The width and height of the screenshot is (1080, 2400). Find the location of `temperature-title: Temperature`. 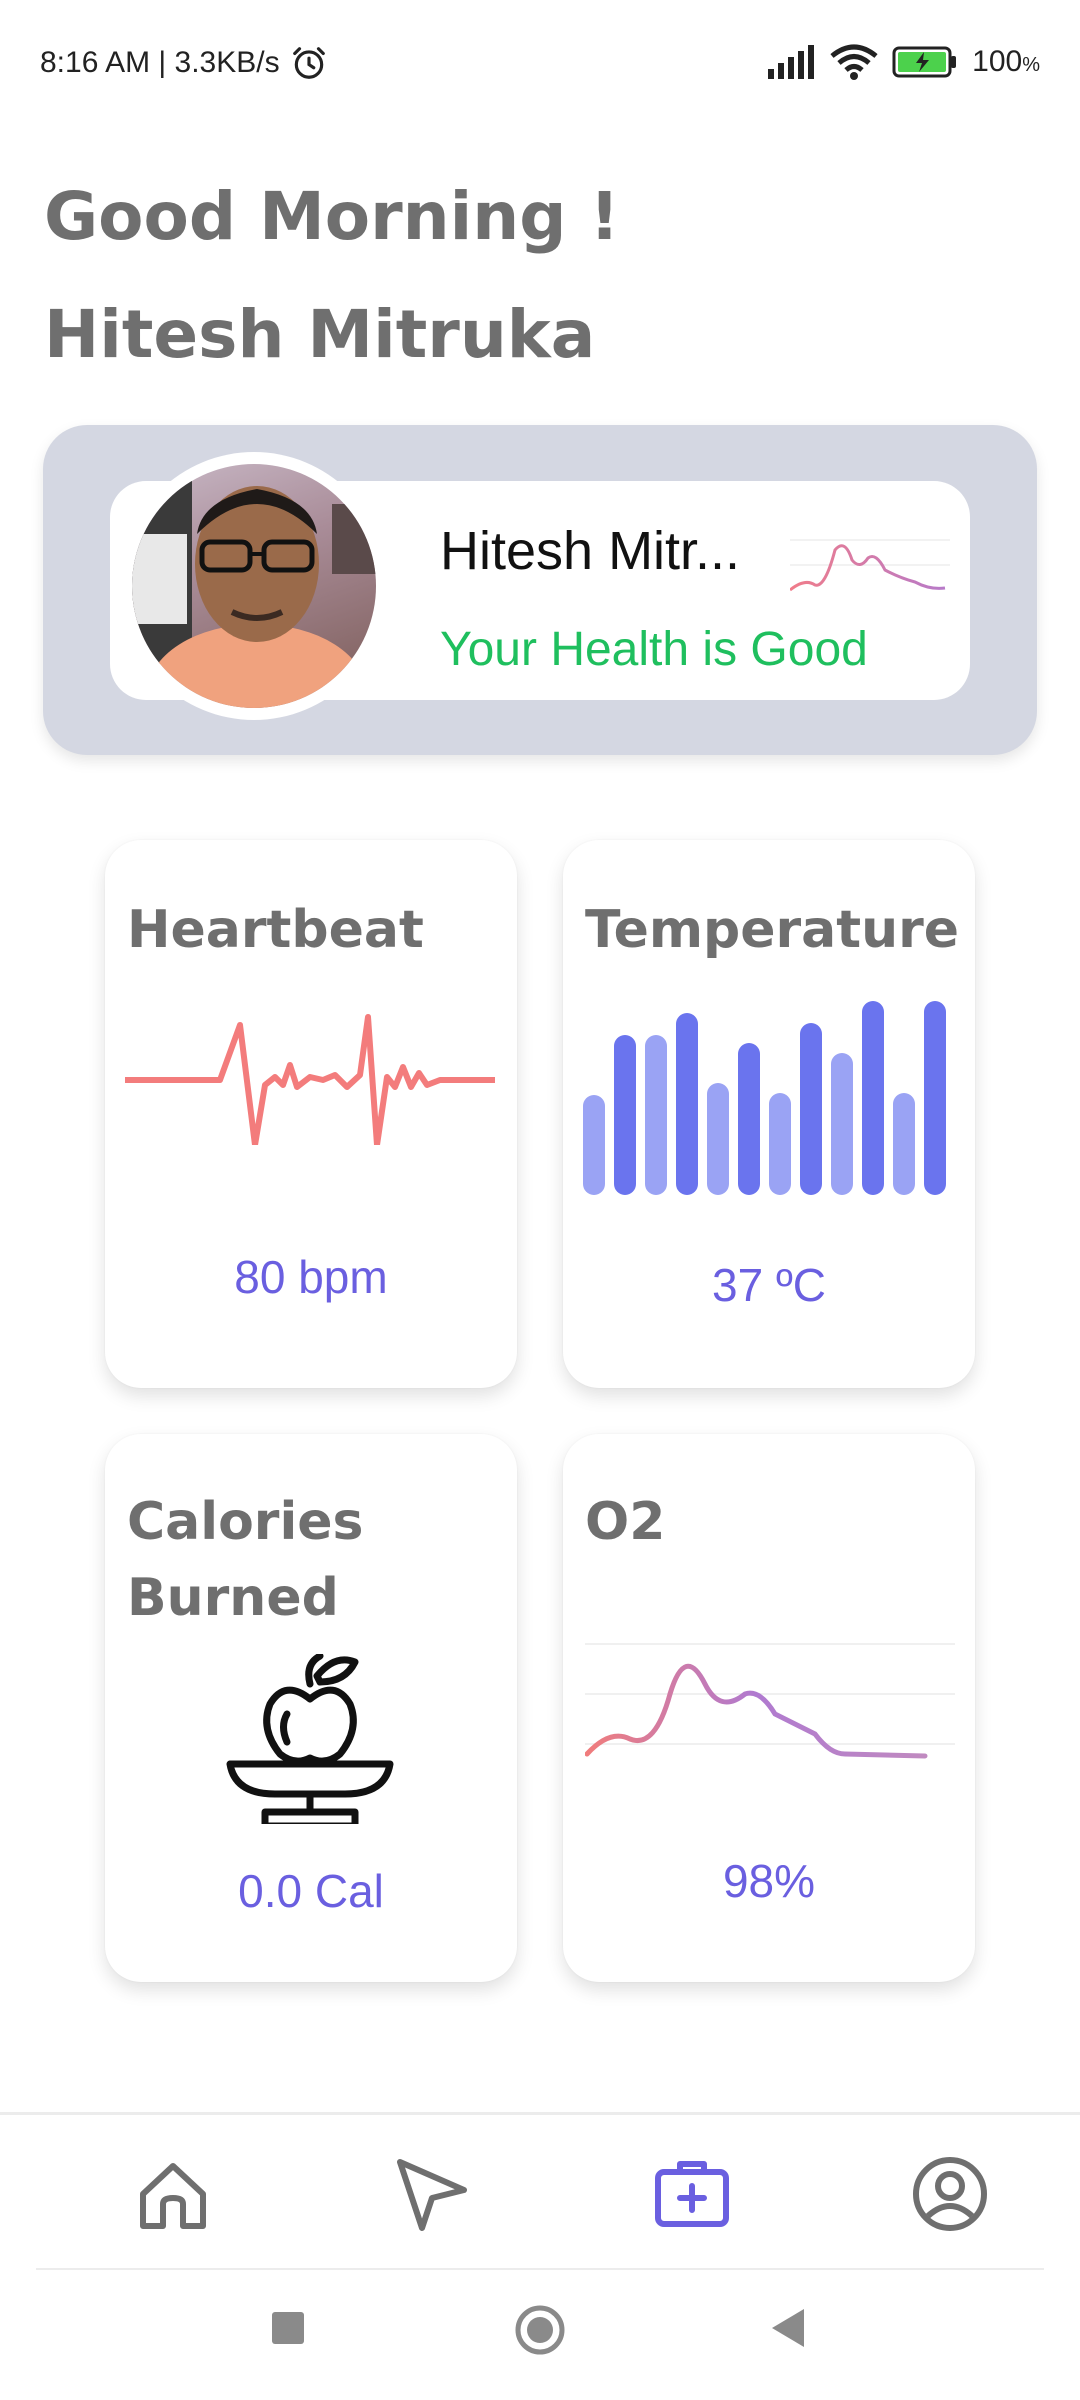

temperature-title: Temperature is located at coordinates (772, 930).